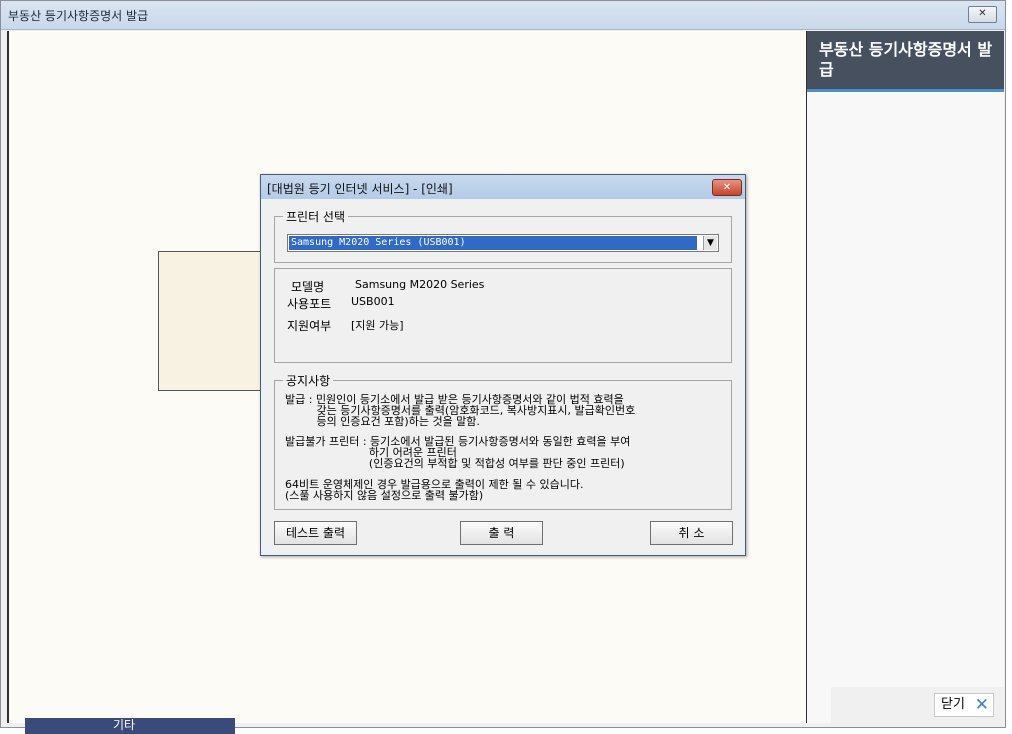  Describe the element at coordinates (124, 725) in the screenshot. I see `bottom-tab-label: 기타` at that location.